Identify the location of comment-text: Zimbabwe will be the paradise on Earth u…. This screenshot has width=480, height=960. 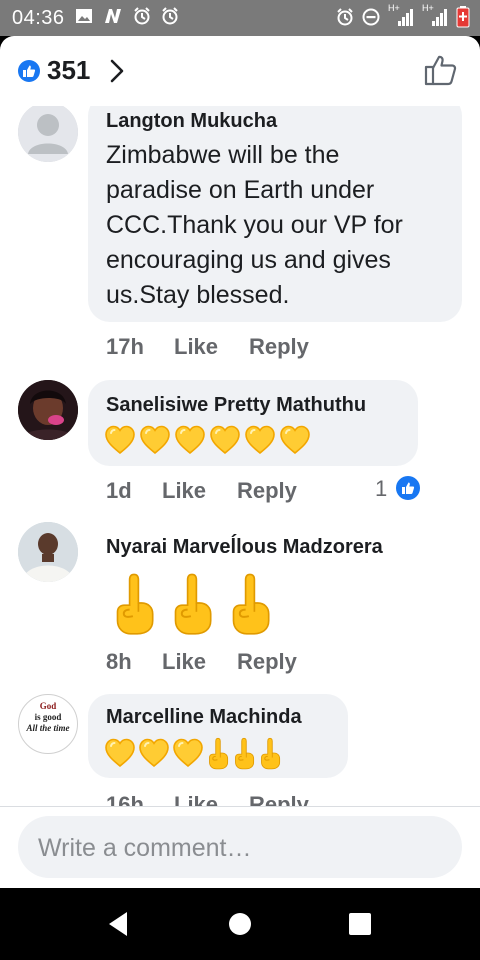
(281, 225).